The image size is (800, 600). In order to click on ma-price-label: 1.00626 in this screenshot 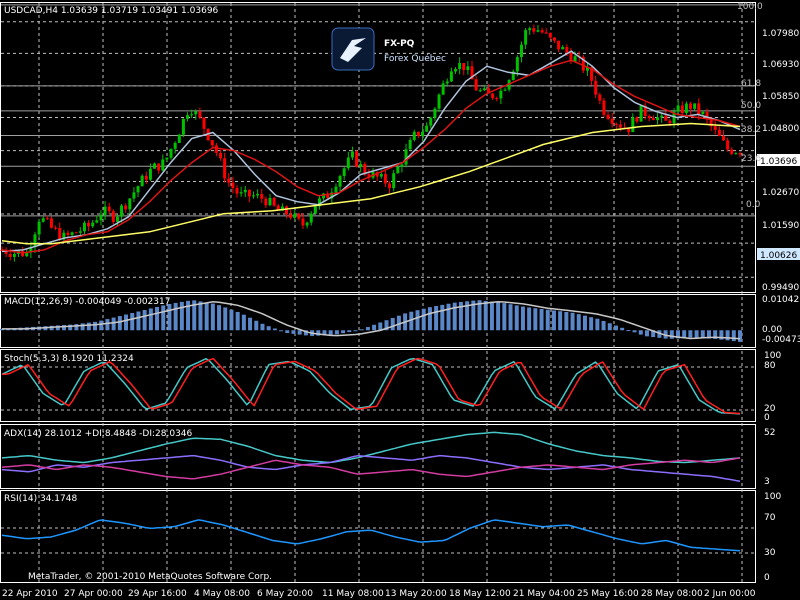, I will do `click(778, 256)`.